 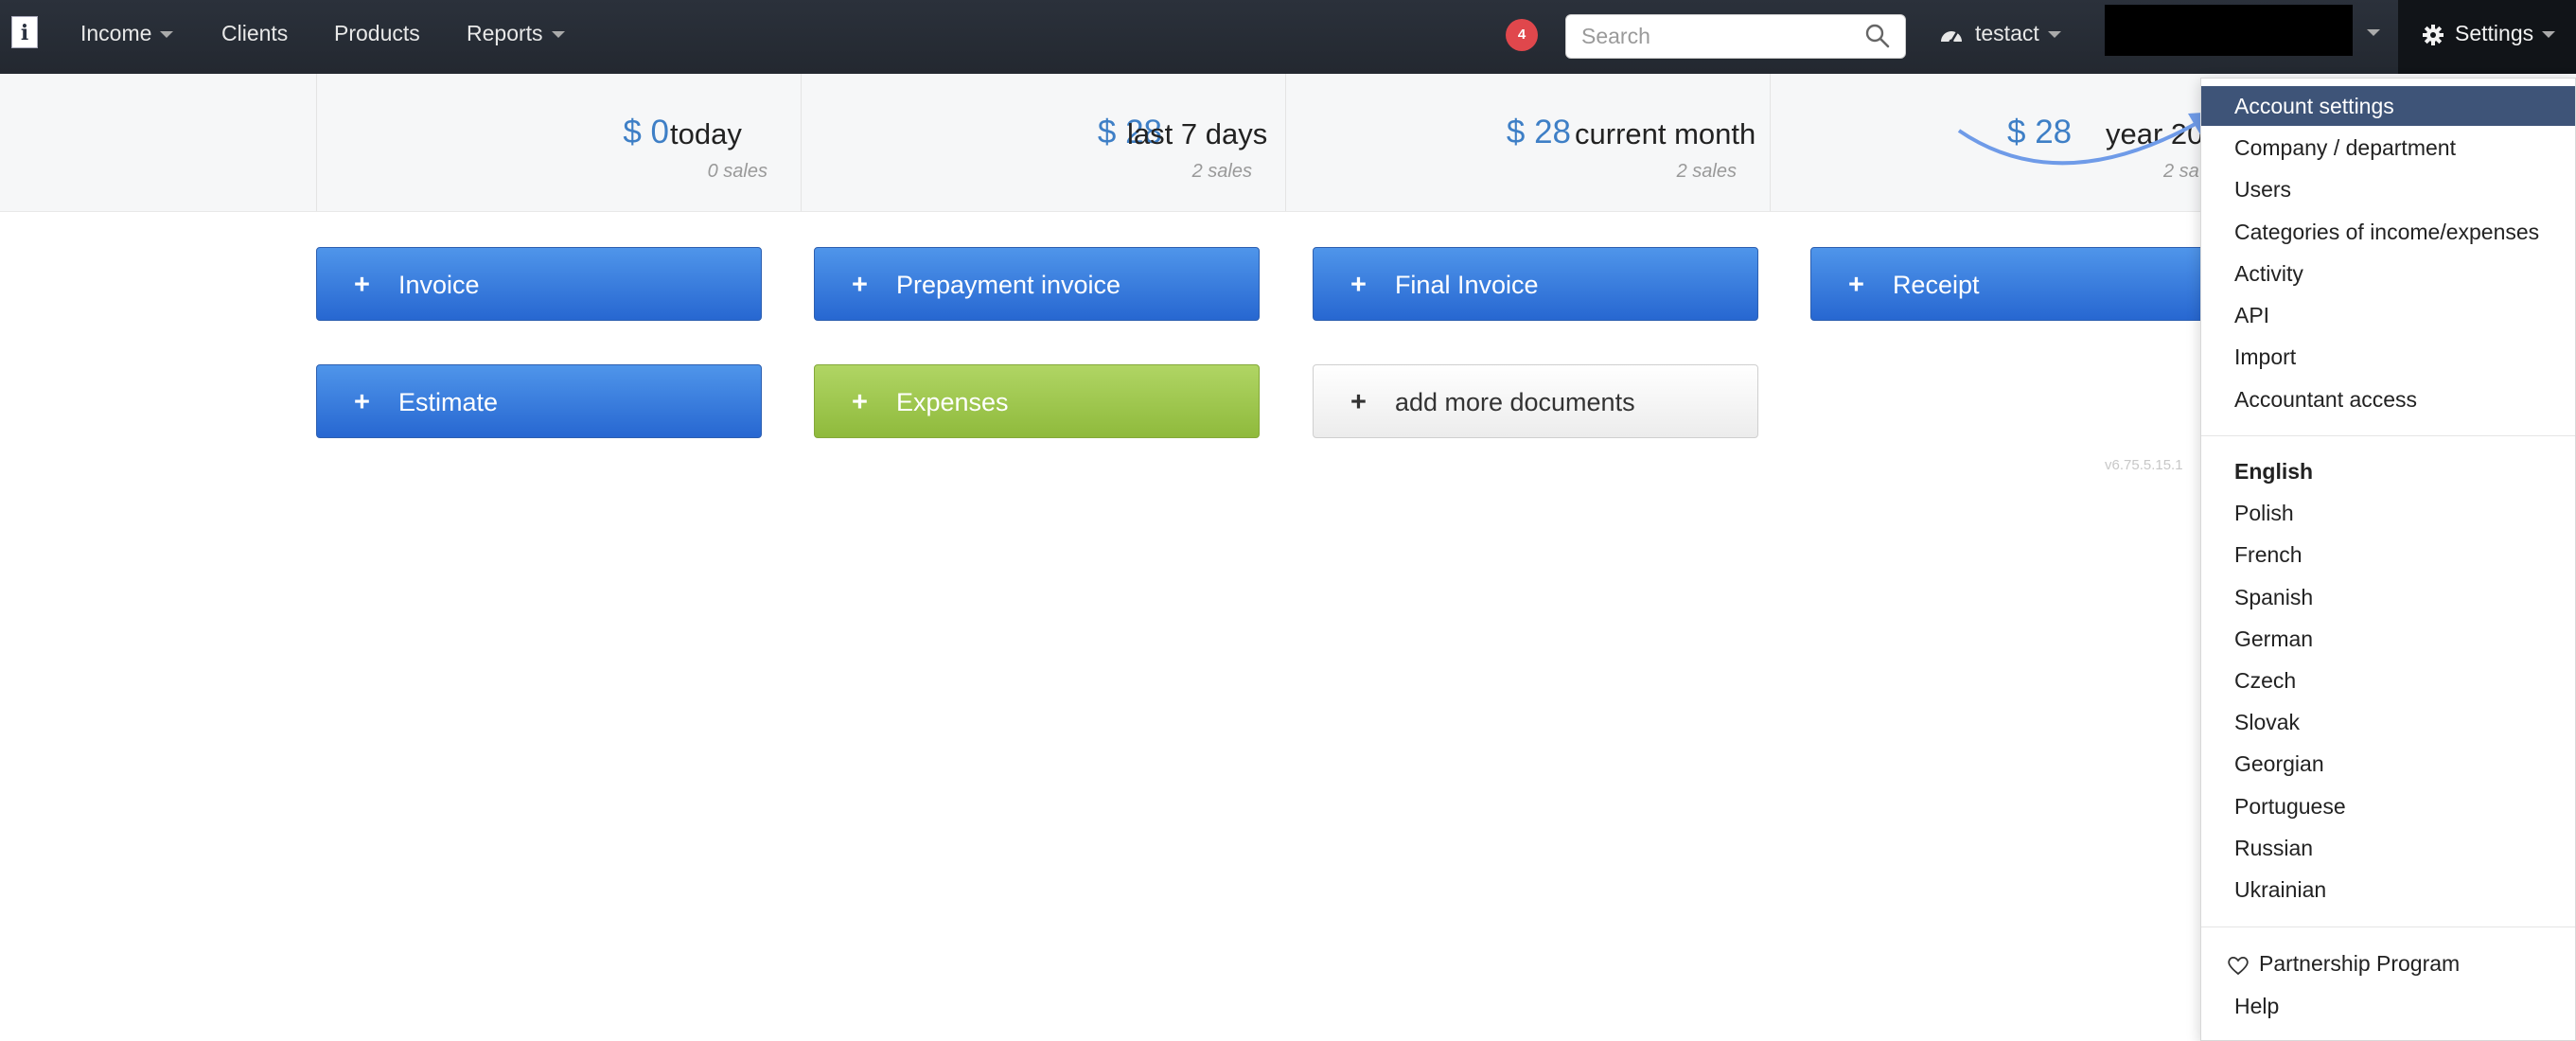 I want to click on new-invoice-button: + Invoice, so click(x=539, y=284).